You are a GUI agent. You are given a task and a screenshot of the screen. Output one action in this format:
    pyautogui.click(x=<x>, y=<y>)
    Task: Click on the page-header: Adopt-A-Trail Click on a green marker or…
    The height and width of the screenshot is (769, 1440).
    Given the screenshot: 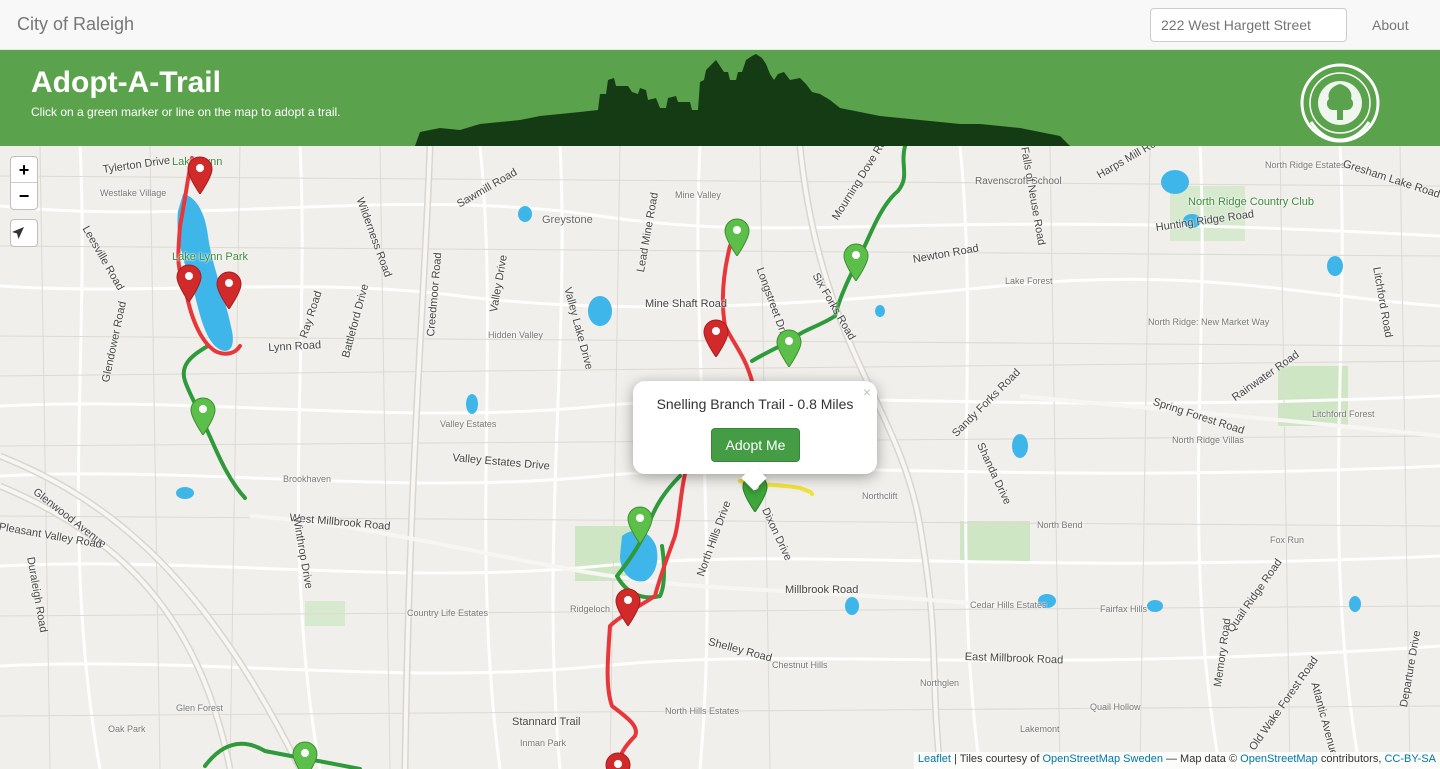 What is the action you would take?
    pyautogui.click(x=720, y=98)
    